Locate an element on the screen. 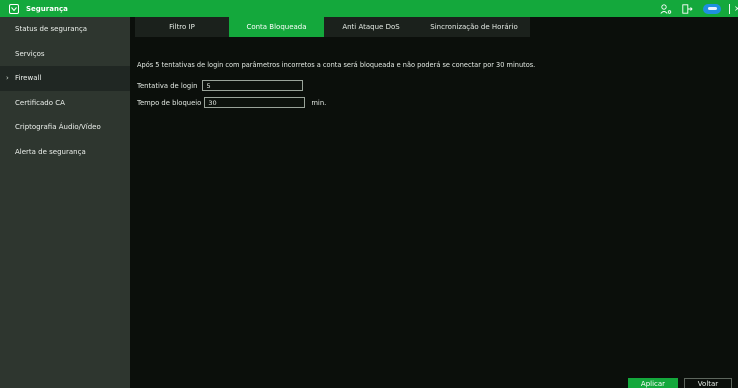 This screenshot has height=388, width=738. chevron-right-icon: › is located at coordinates (7, 78).